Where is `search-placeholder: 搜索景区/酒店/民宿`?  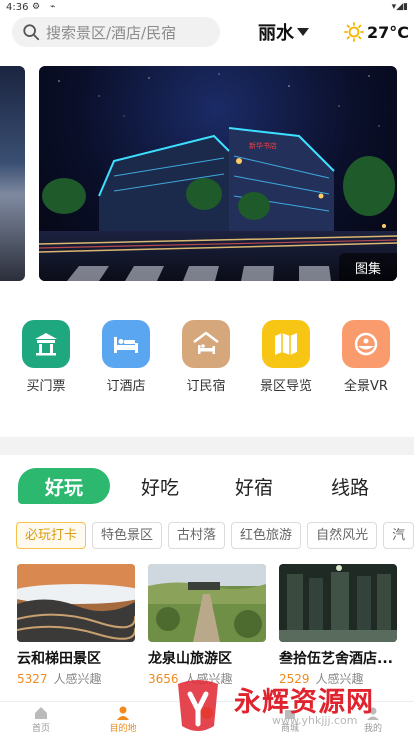 search-placeholder: 搜索景区/酒店/民宿 is located at coordinates (111, 32).